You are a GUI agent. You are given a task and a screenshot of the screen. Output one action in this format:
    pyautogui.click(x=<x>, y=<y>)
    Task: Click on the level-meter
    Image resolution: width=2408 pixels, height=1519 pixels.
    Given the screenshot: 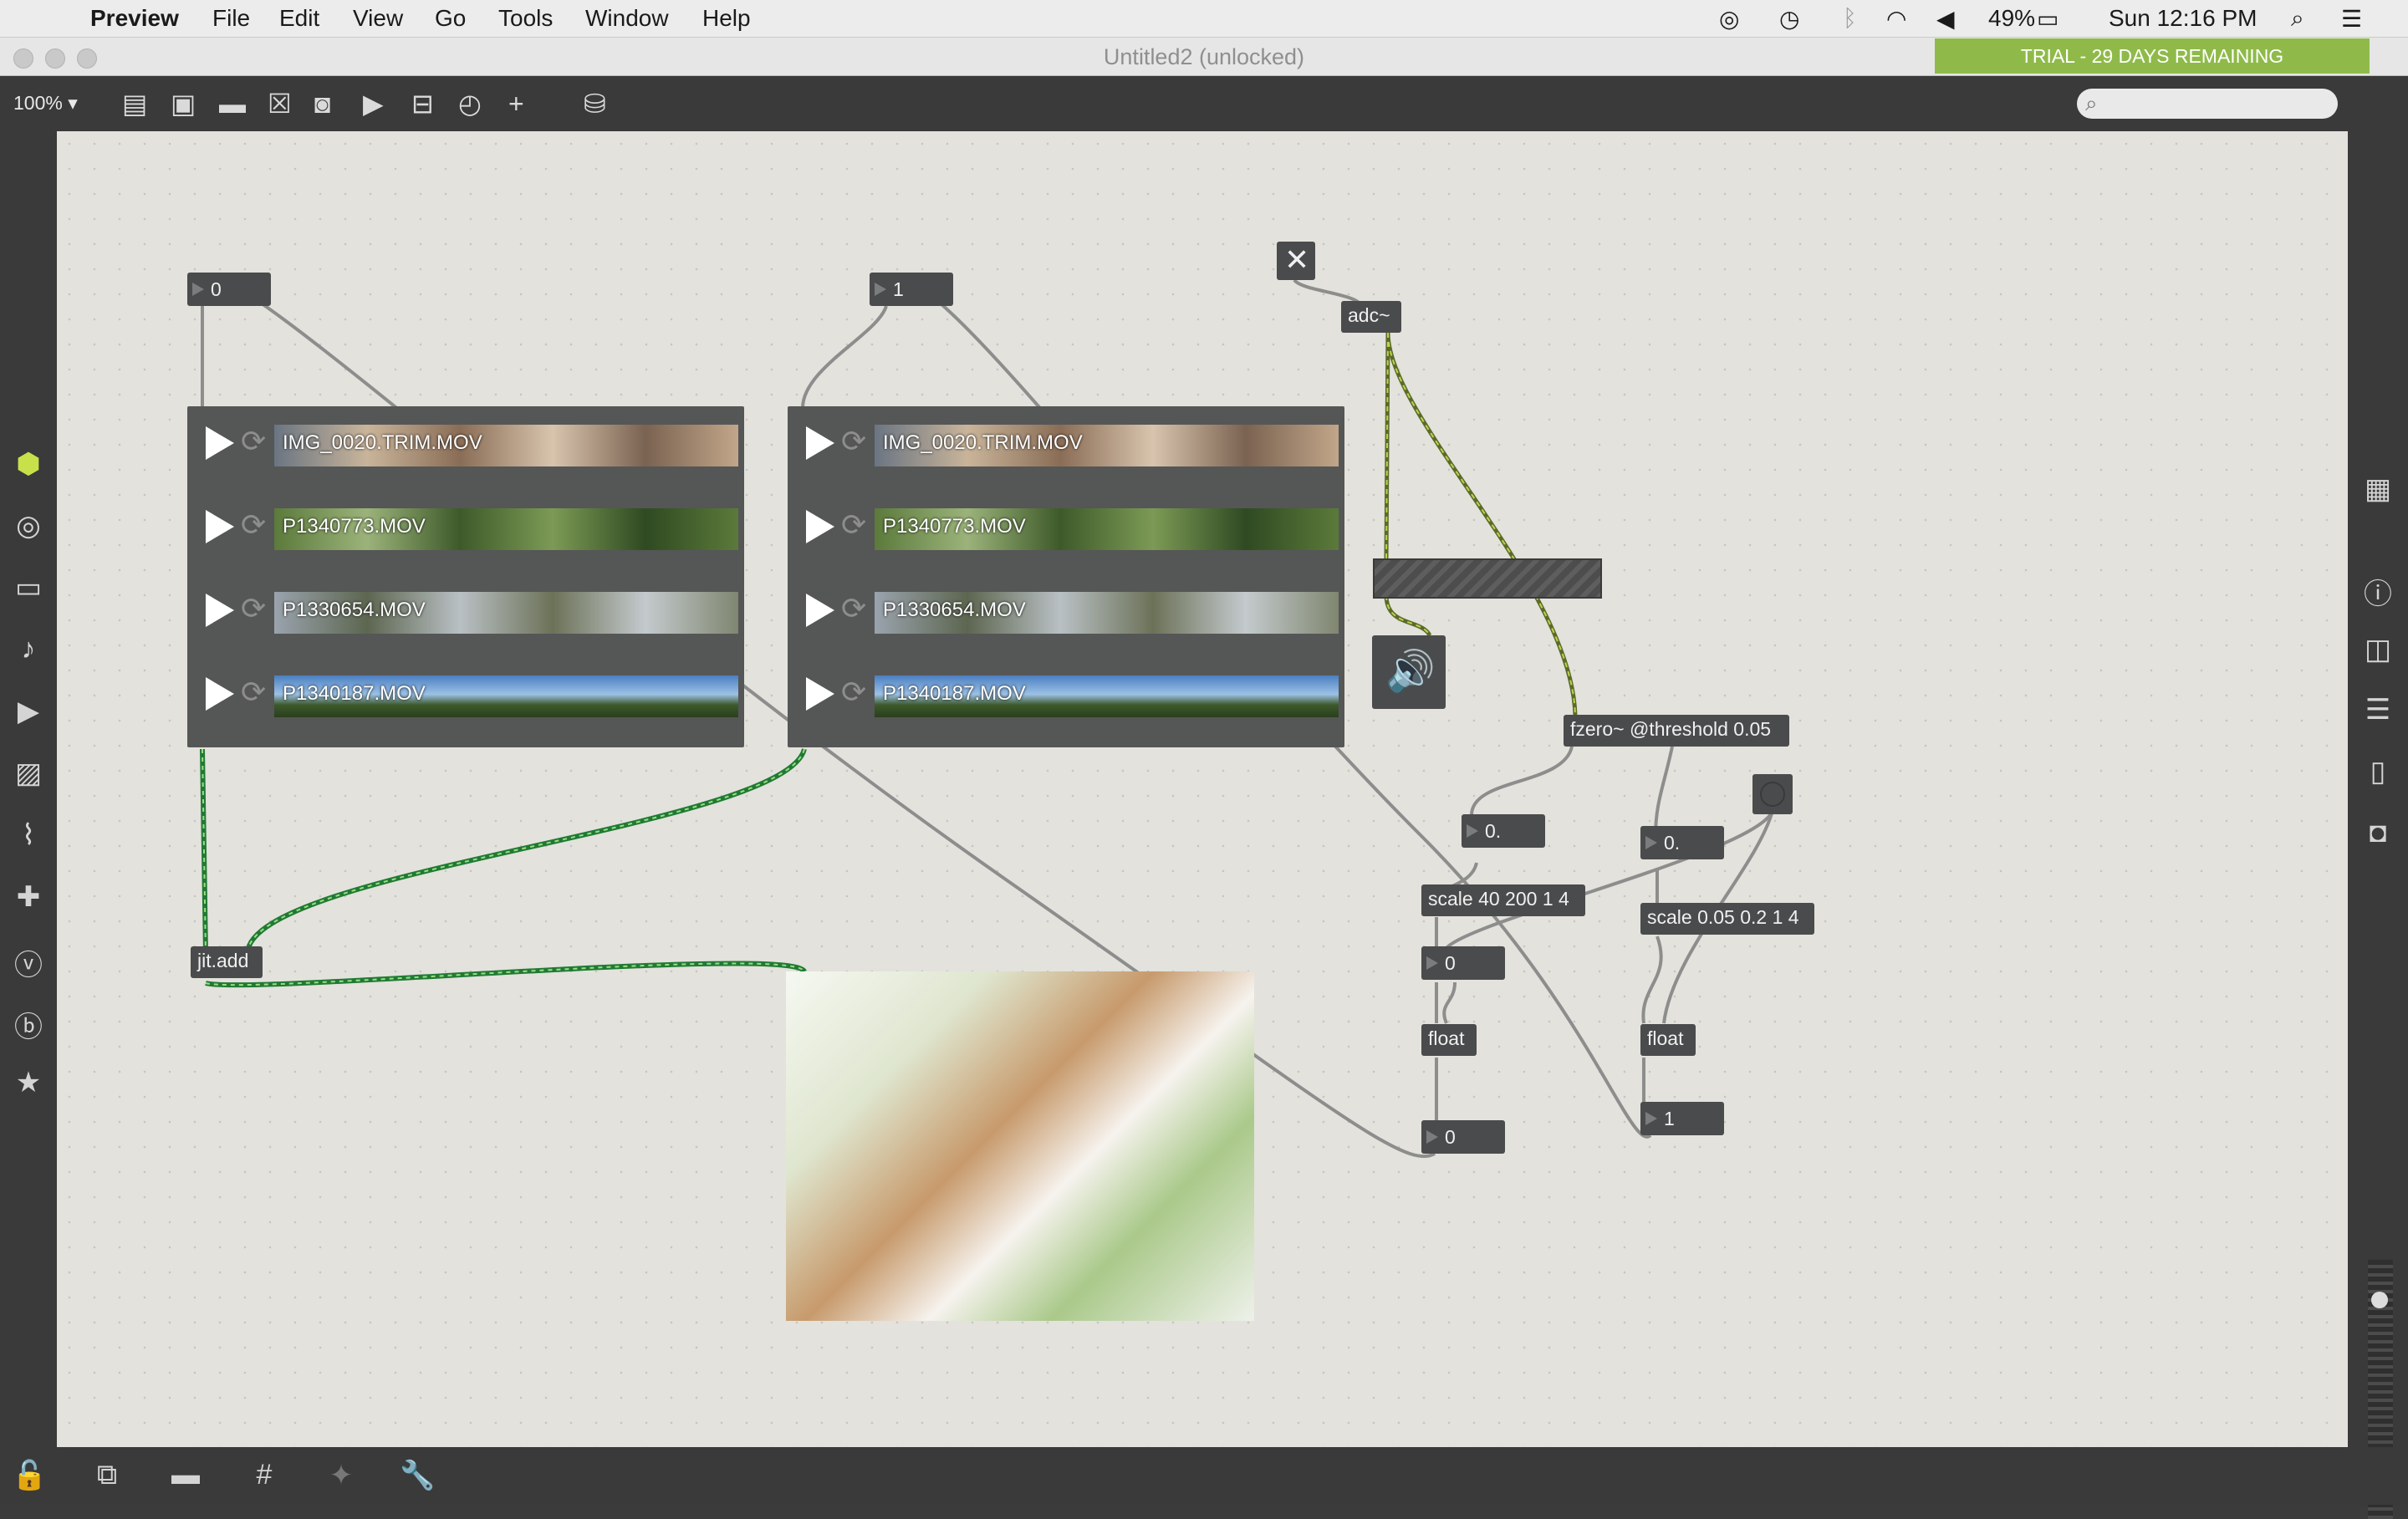 What is the action you would take?
    pyautogui.click(x=1487, y=578)
    